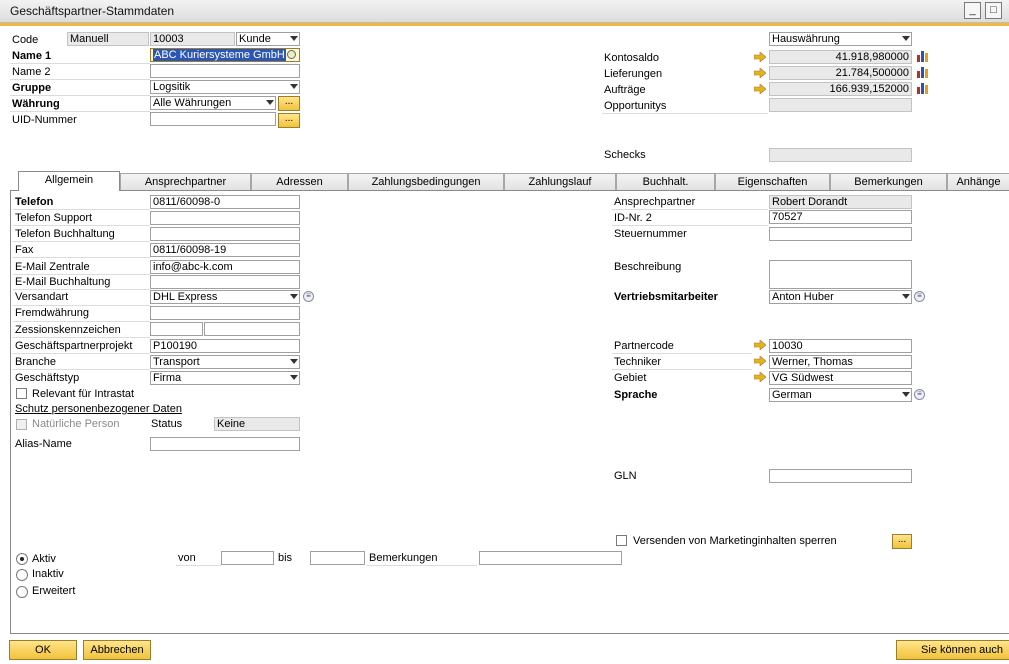 This screenshot has width=1009, height=664. Describe the element at coordinates (43, 650) in the screenshot. I see `ok-button: OK` at that location.